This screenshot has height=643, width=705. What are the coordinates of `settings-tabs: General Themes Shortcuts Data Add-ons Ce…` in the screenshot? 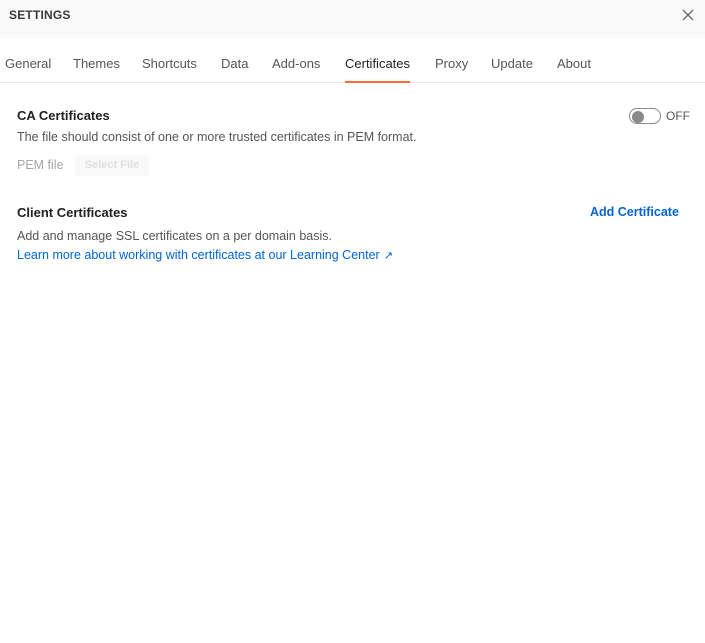 It's located at (352, 60).